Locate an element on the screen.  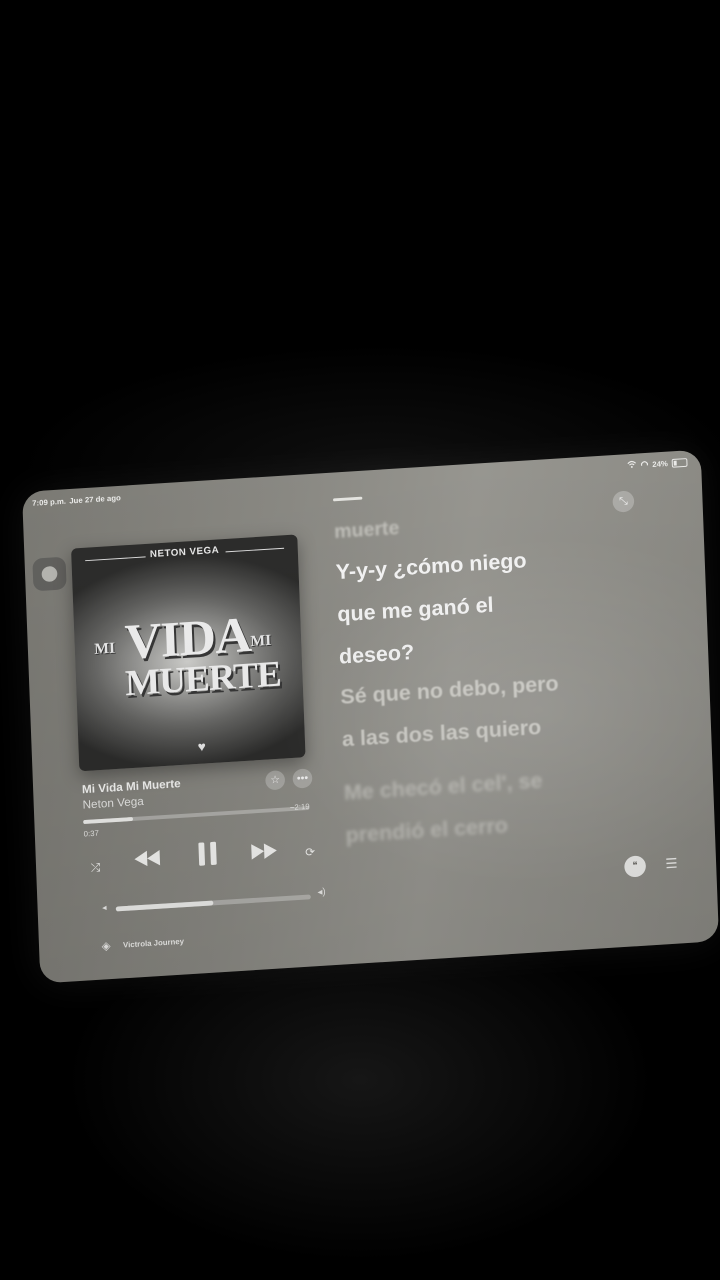
track-artist: Neton Vega is located at coordinates (113, 802).